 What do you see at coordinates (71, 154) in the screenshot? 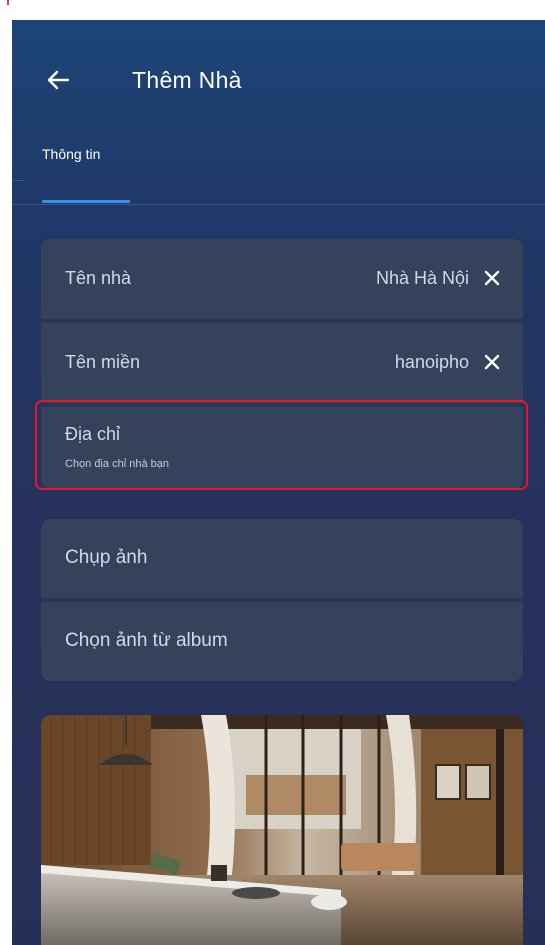
I see `tab-info: Thông tin` at bounding box center [71, 154].